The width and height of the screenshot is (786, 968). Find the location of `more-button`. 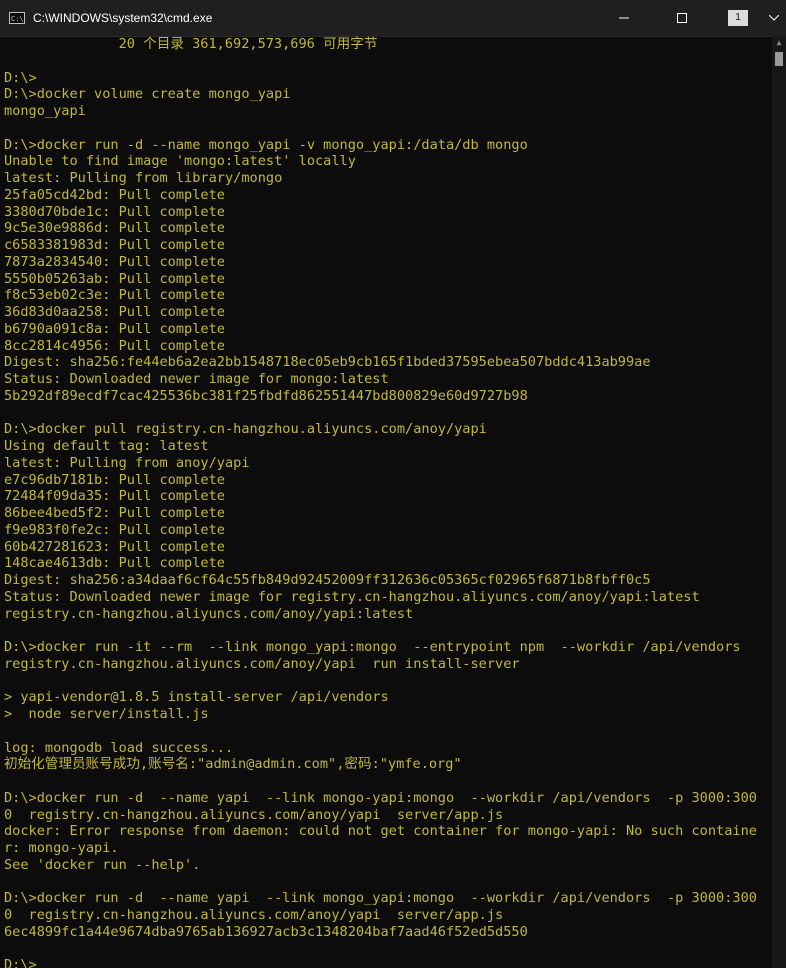

more-button is located at coordinates (774, 18).